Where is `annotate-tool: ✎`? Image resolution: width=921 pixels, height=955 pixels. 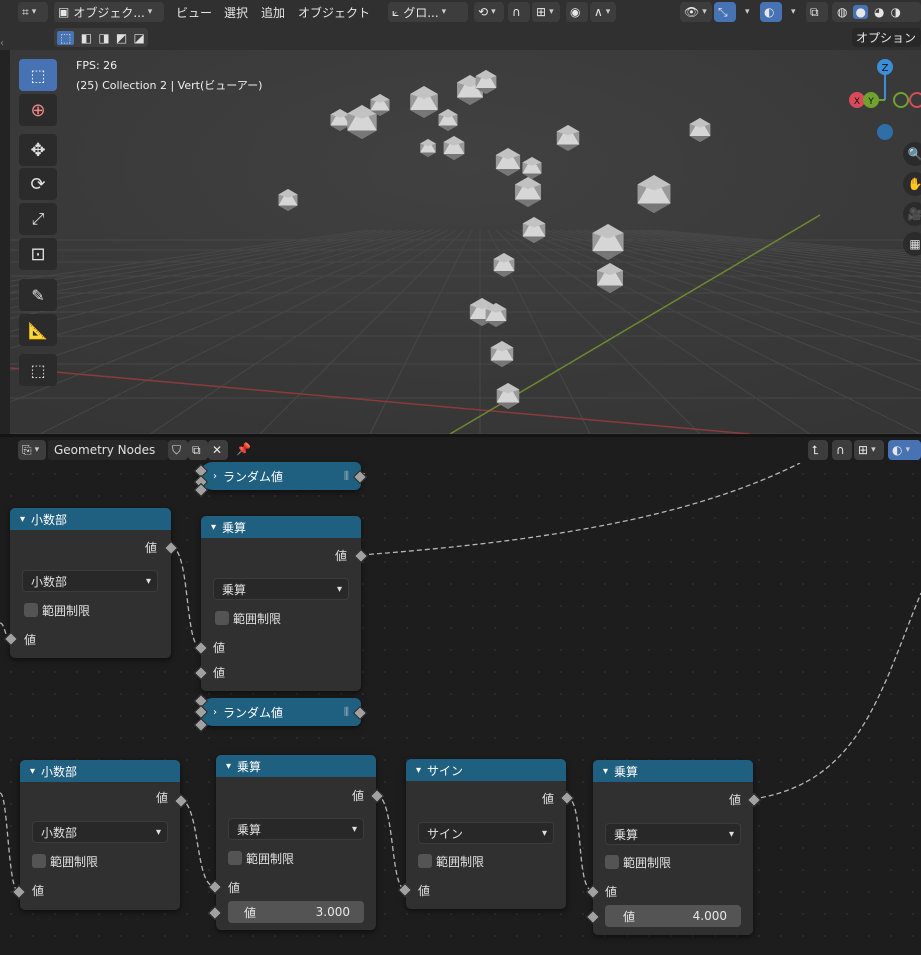 annotate-tool: ✎ is located at coordinates (38, 295).